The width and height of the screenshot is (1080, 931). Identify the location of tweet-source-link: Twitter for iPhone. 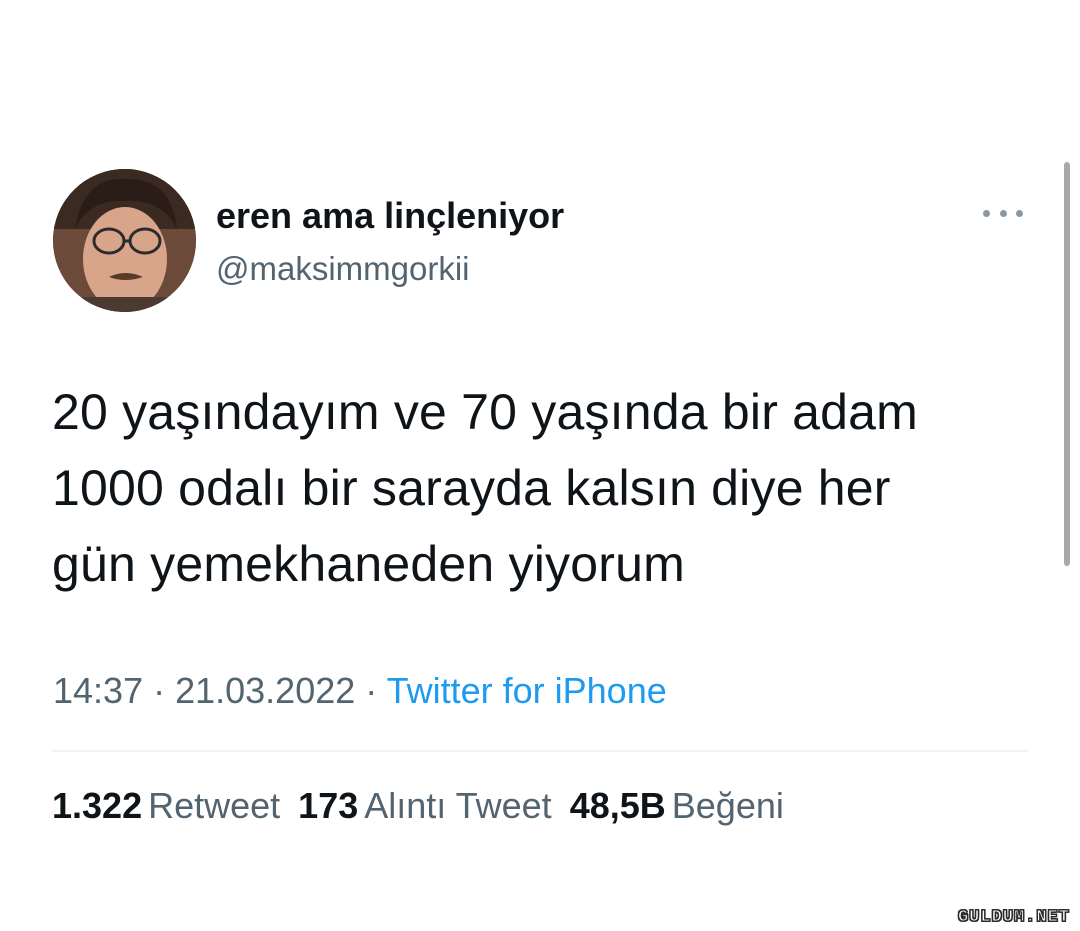
(527, 690).